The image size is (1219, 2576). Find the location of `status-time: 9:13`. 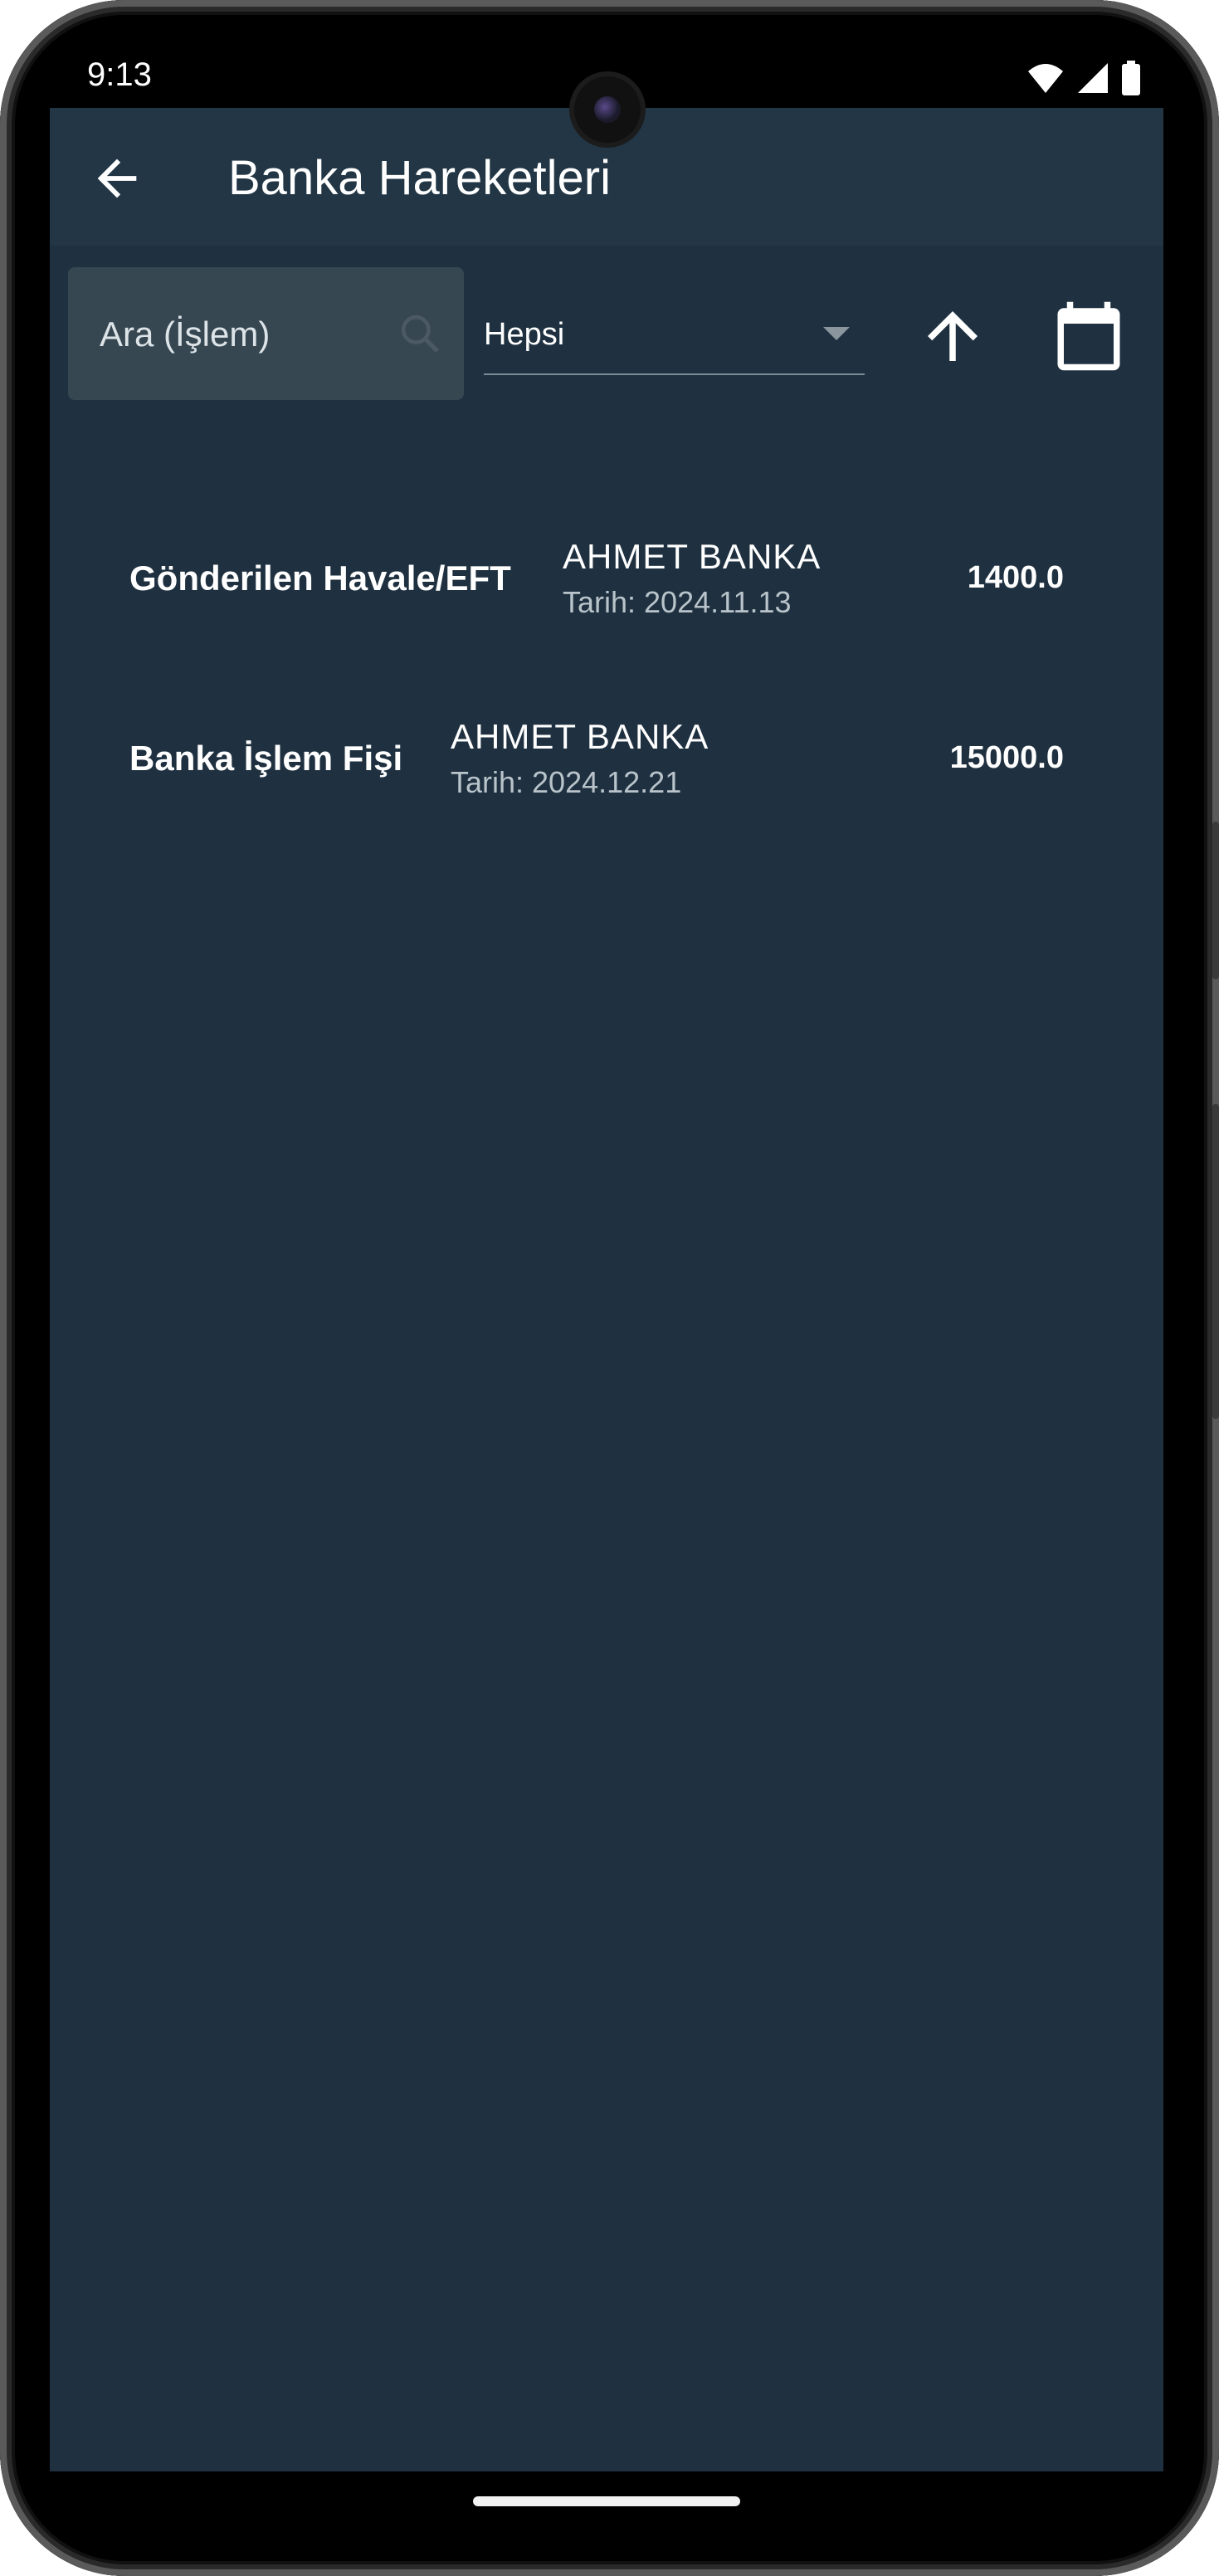

status-time: 9:13 is located at coordinates (120, 75).